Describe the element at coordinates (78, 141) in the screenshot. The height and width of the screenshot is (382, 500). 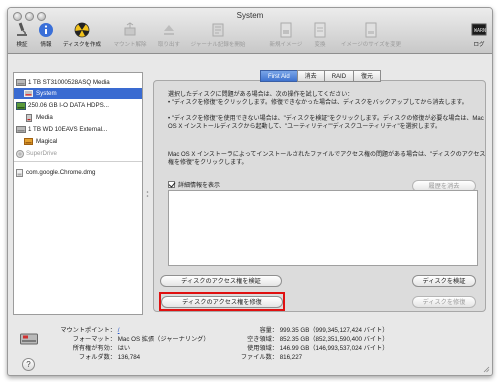
I see `sidebar-item-magical-volume: Magical` at that location.